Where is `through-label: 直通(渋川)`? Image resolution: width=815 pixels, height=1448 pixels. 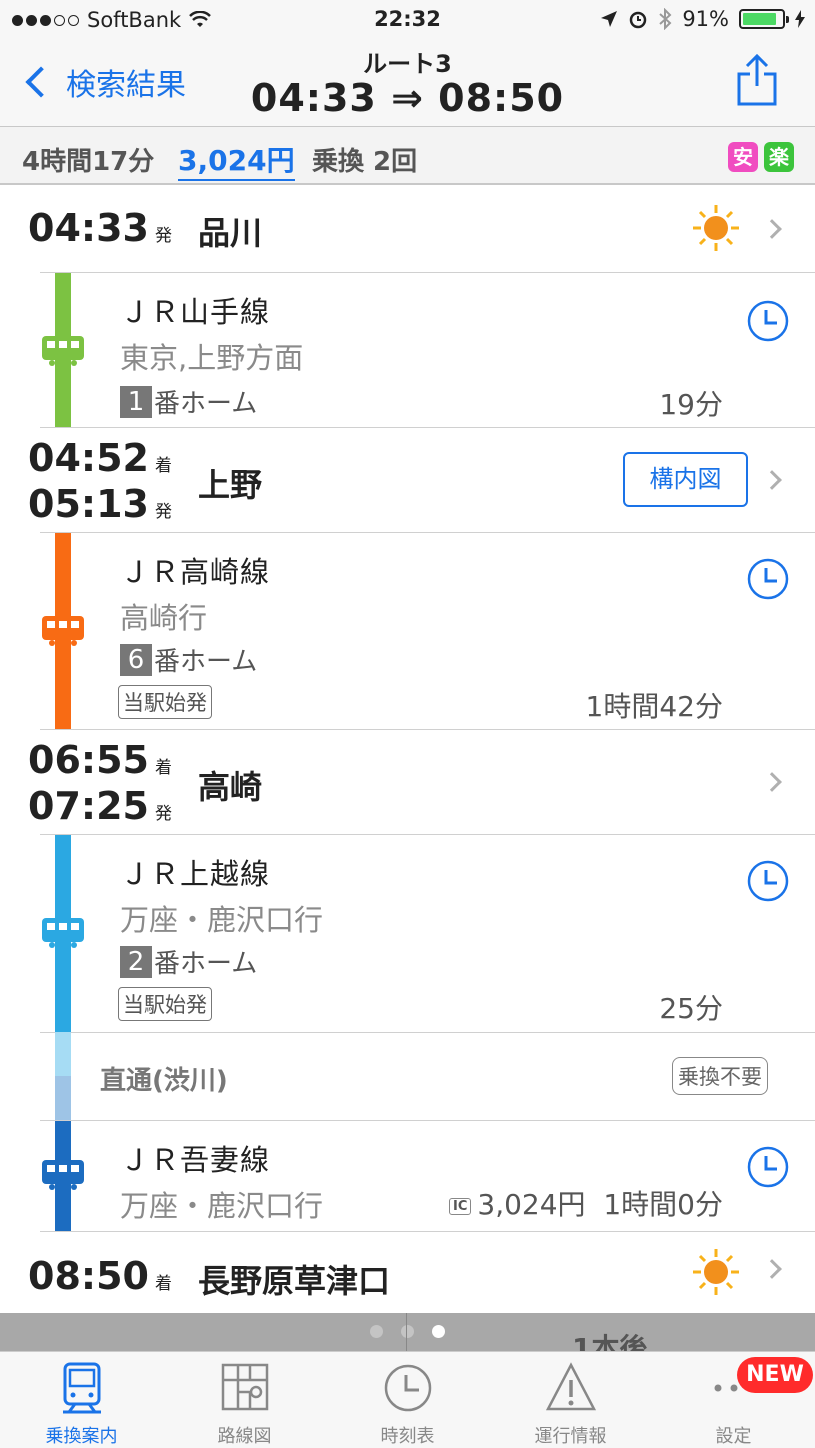
through-label: 直通(渋川) is located at coordinates (164, 1081).